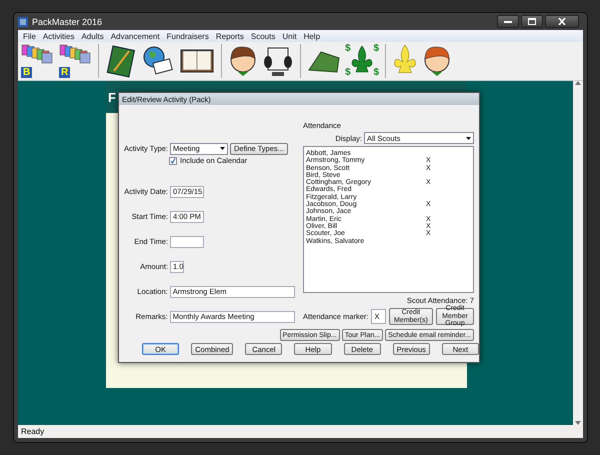  I want to click on menu-item: Unit, so click(289, 36).